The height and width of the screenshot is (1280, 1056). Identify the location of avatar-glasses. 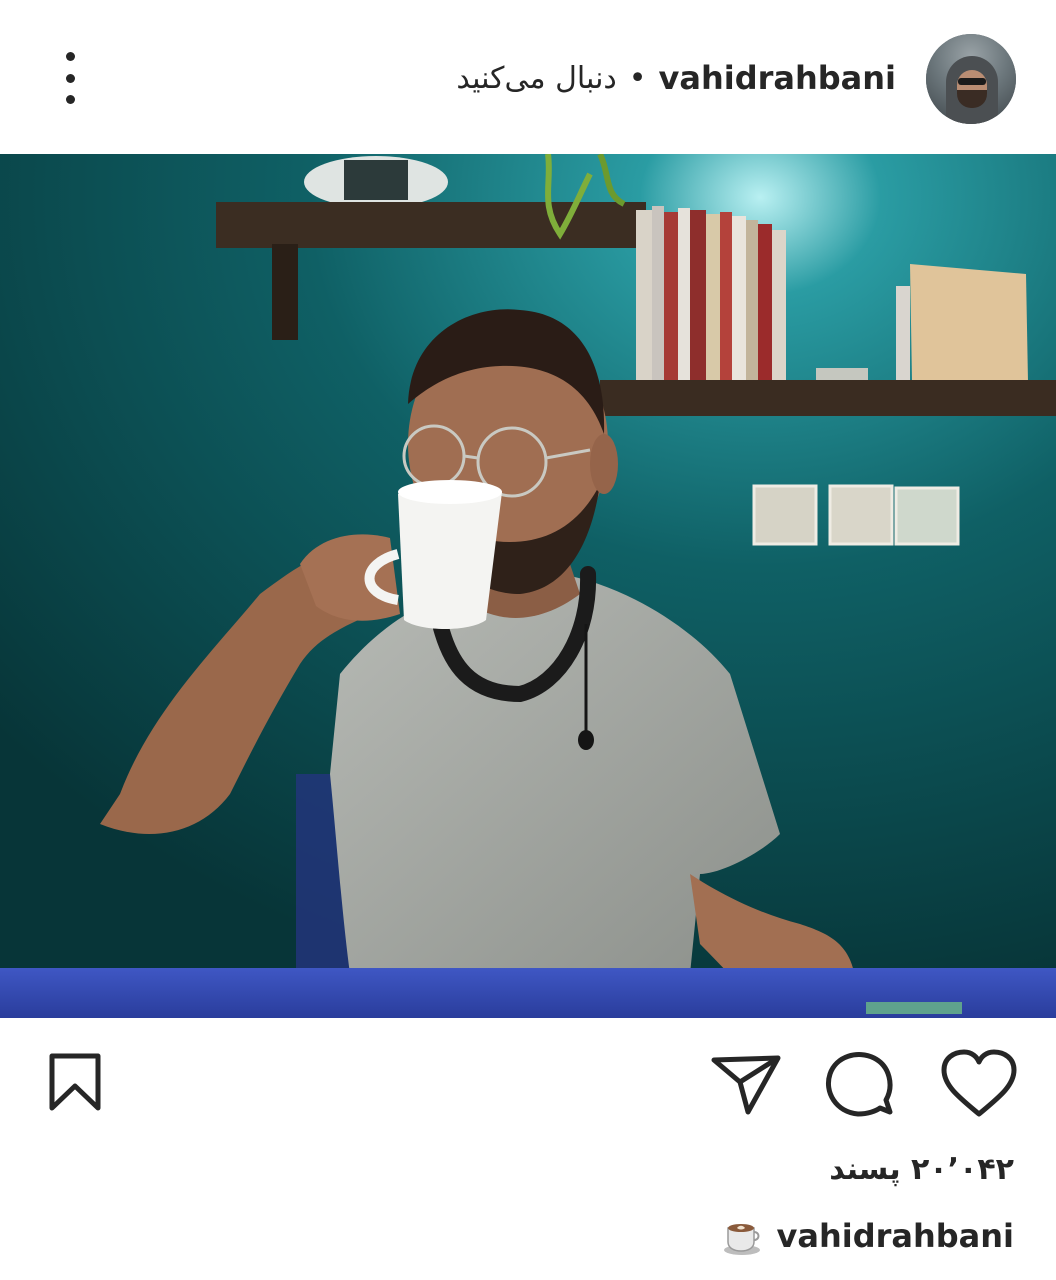
(972, 81).